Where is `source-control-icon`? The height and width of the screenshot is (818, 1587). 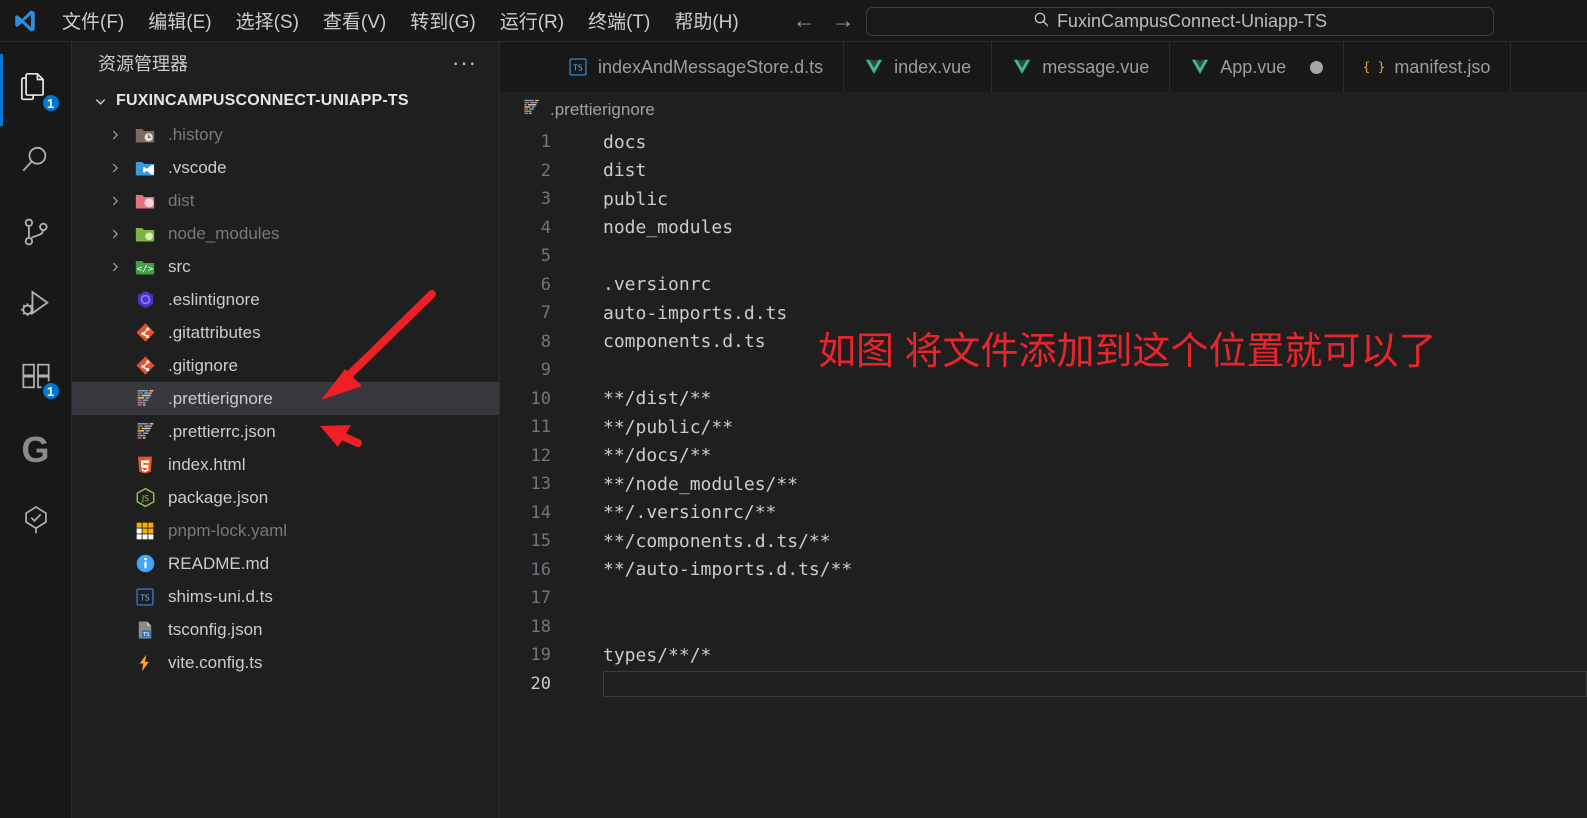
source-control-icon is located at coordinates (36, 234).